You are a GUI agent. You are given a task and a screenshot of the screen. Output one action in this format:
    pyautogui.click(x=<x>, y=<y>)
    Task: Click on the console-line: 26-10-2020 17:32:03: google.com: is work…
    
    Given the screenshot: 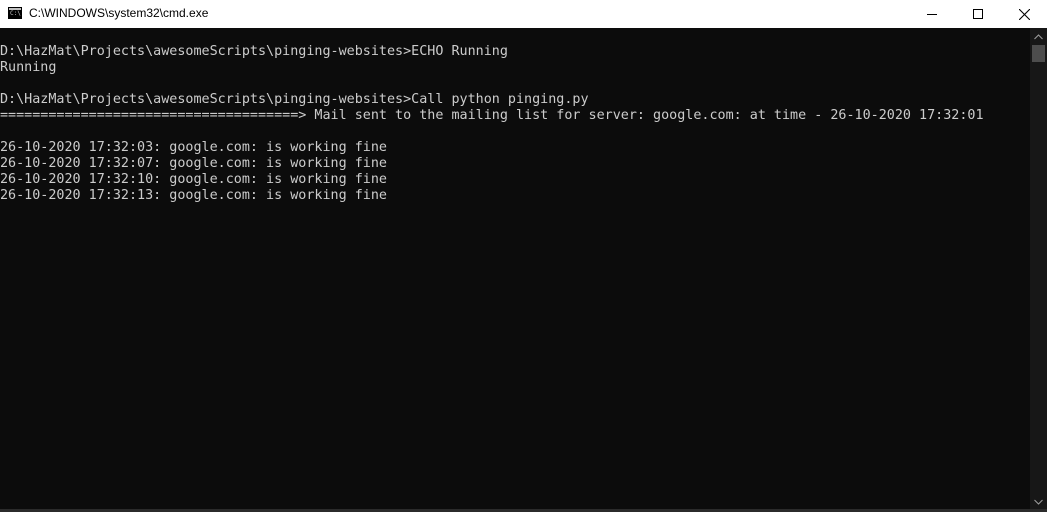 What is the action you would take?
    pyautogui.click(x=193, y=147)
    